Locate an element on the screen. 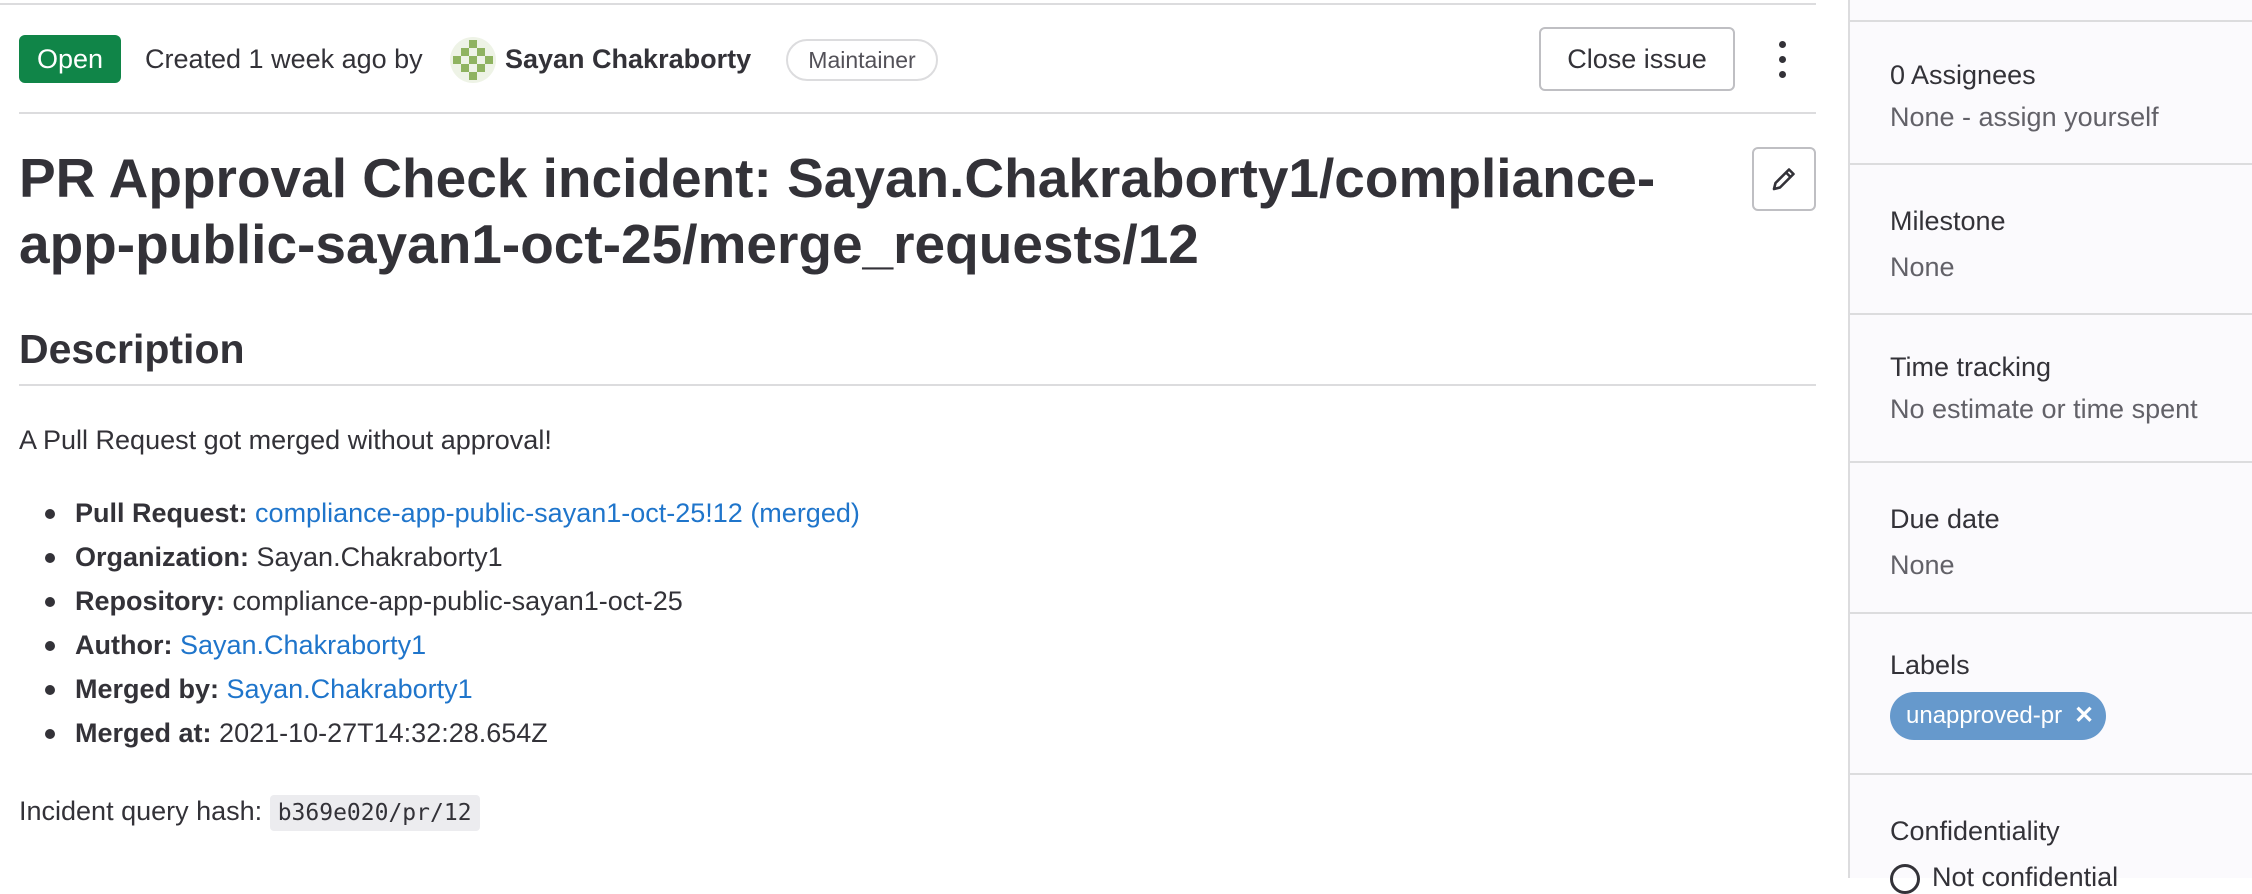 The width and height of the screenshot is (2252, 894). incident-hash: Incident query hash: b369e020/pr/12 is located at coordinates (249, 812).